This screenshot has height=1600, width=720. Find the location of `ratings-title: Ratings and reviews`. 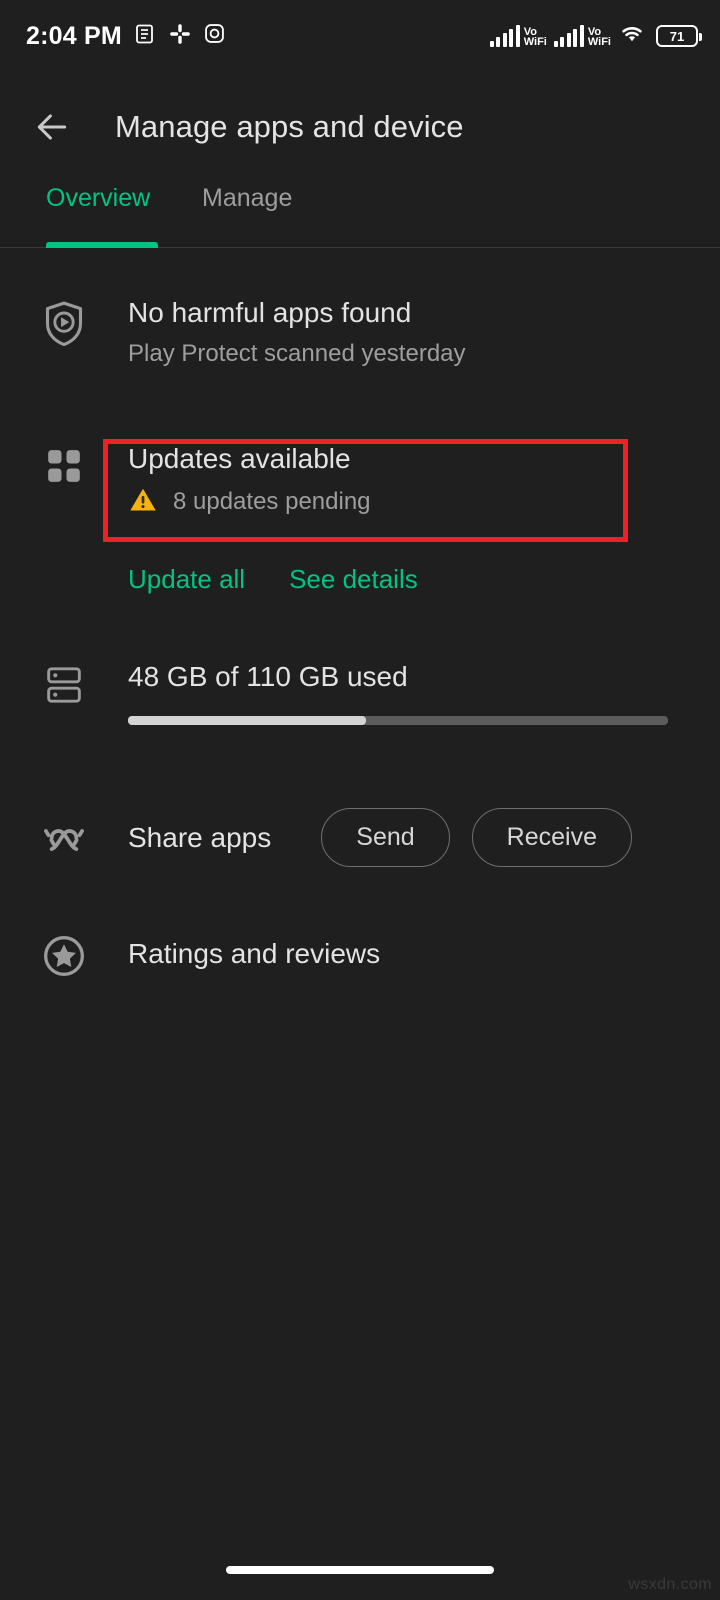

ratings-title: Ratings and reviews is located at coordinates (254, 953).